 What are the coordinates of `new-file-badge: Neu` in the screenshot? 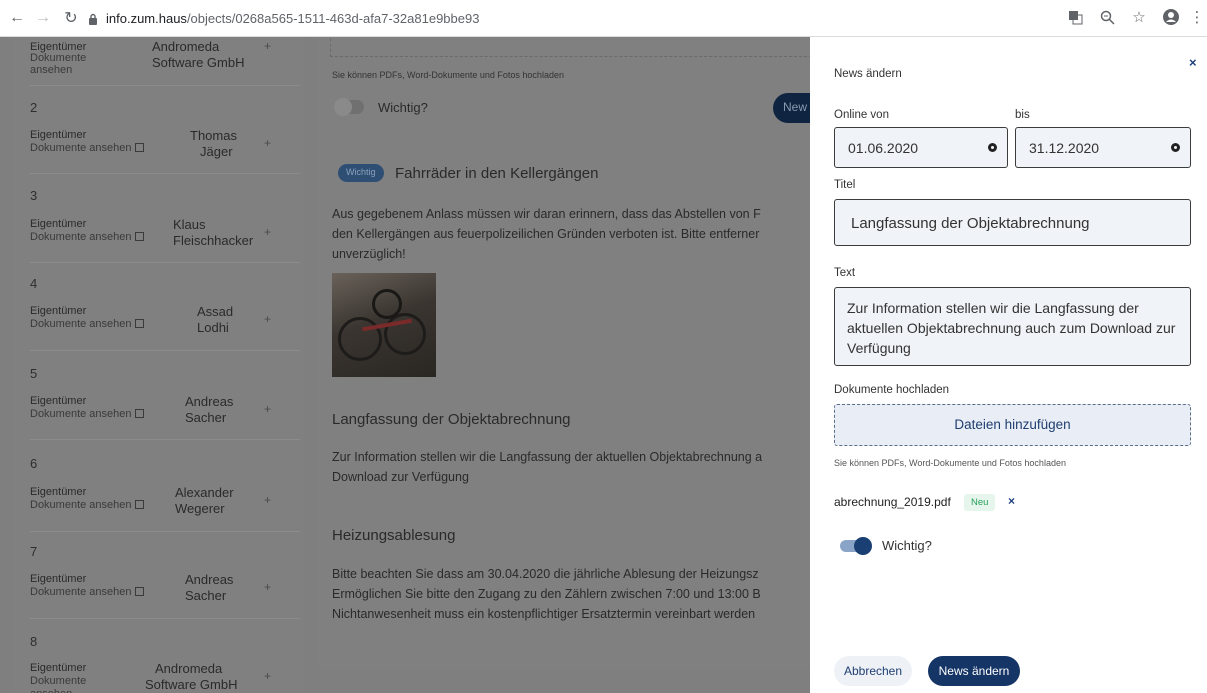 It's located at (980, 502).